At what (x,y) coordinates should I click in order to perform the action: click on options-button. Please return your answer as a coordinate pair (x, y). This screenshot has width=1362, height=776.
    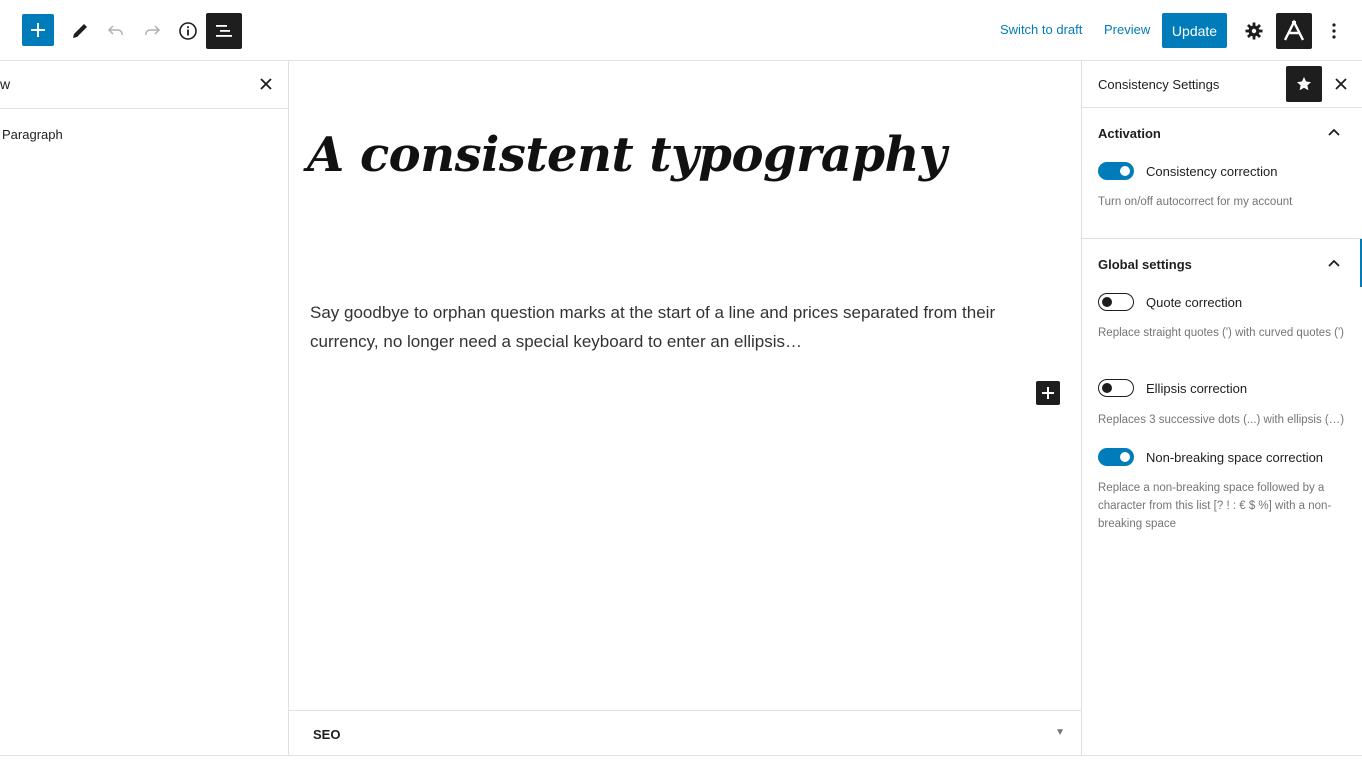
    Looking at the image, I should click on (1334, 31).